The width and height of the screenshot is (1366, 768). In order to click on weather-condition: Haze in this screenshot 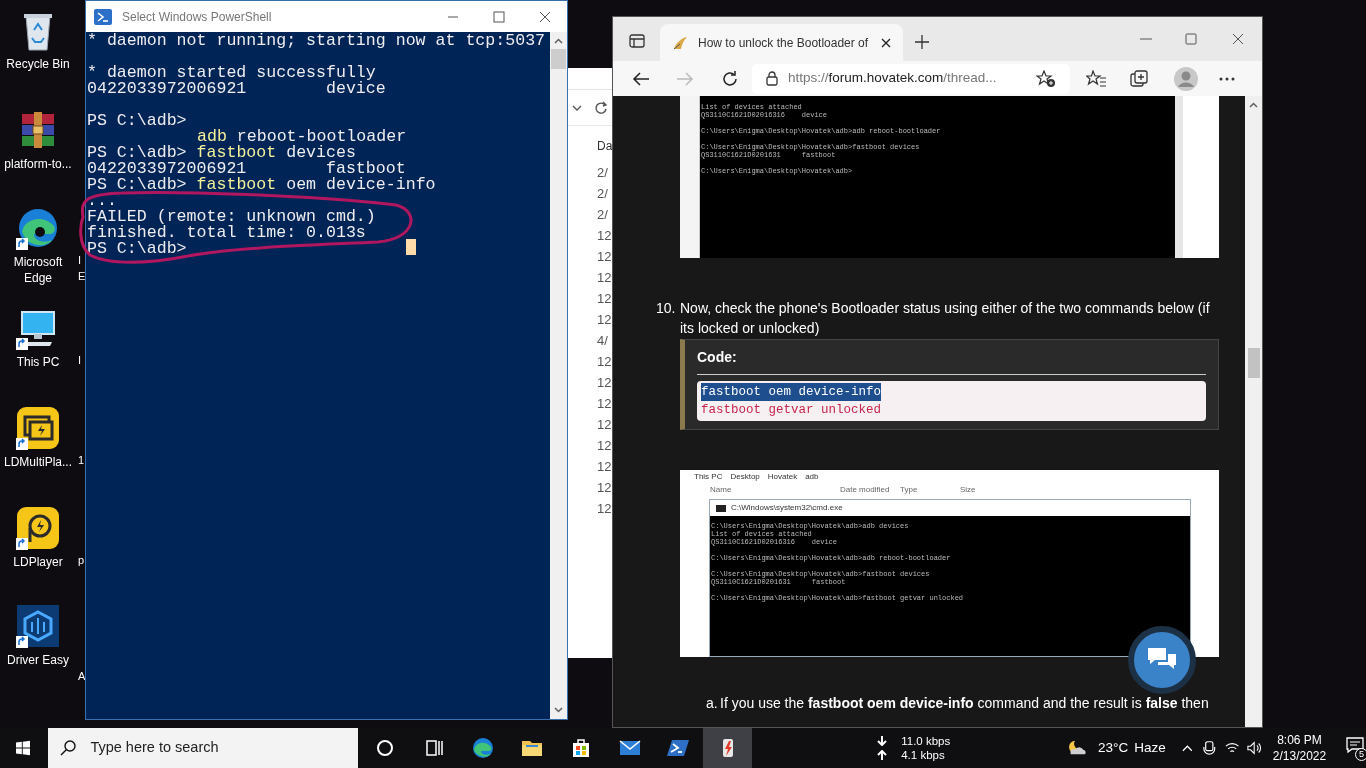, I will do `click(1150, 748)`.